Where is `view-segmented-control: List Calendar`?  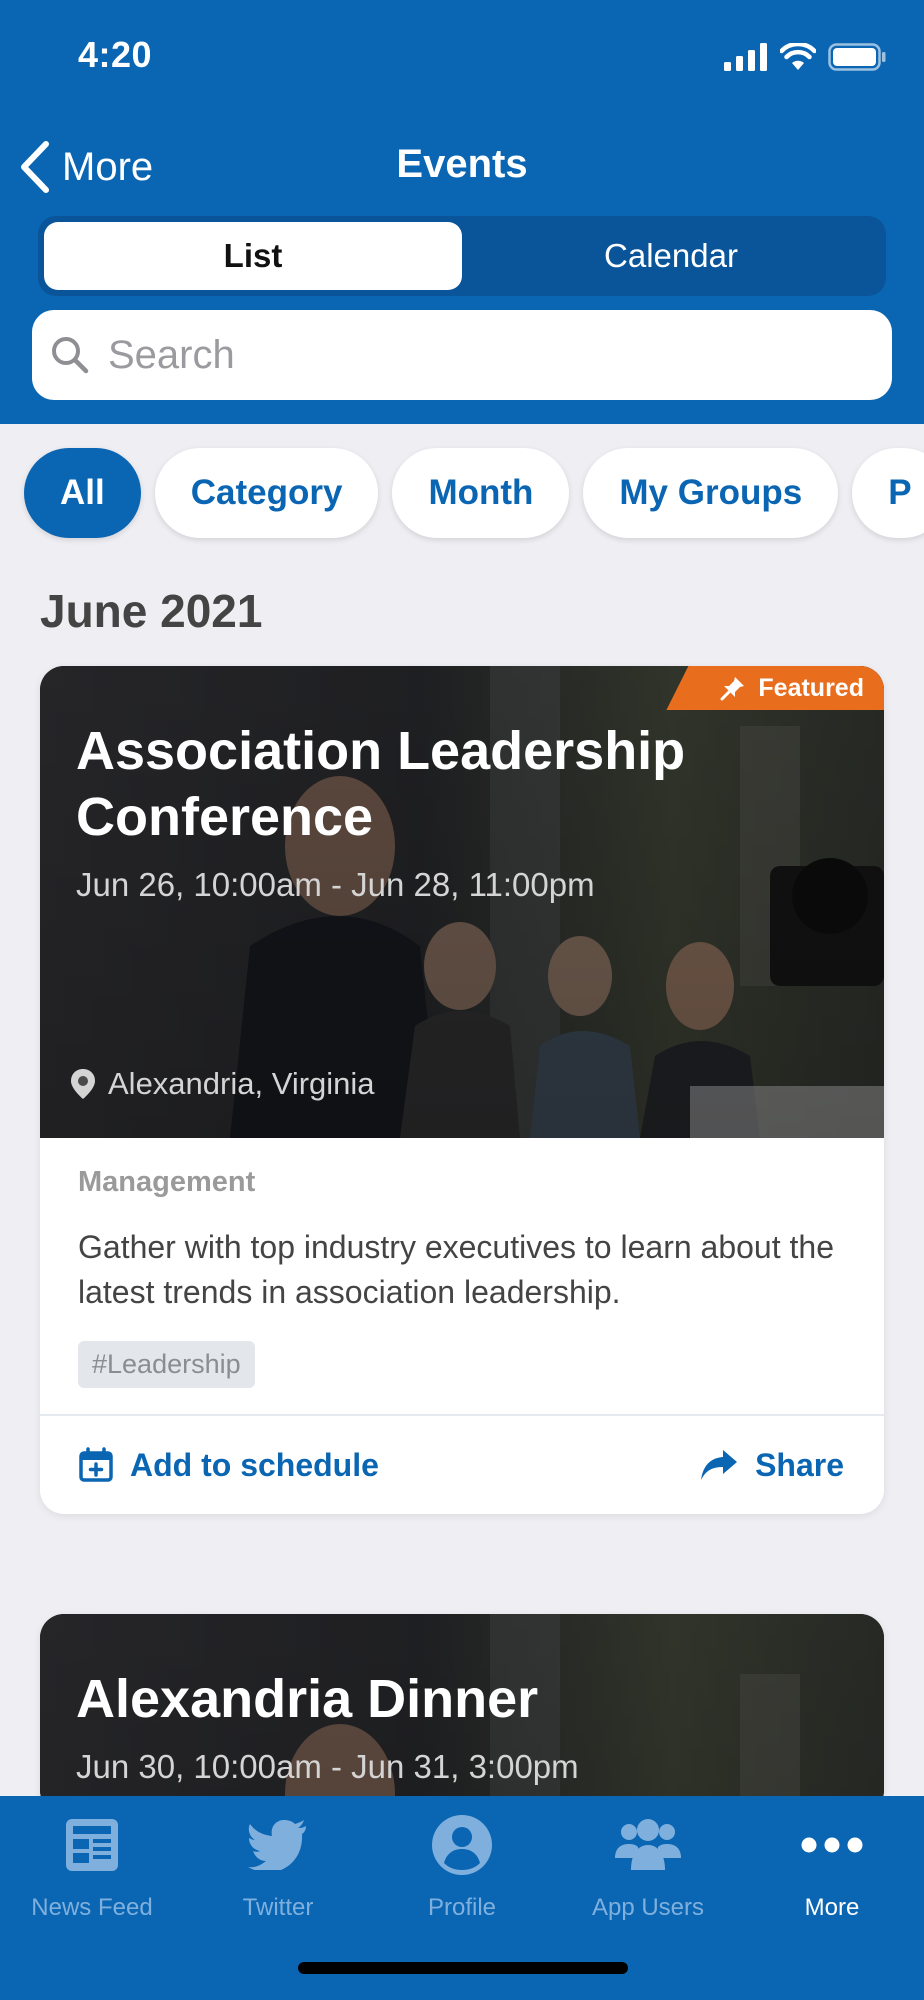 view-segmented-control: List Calendar is located at coordinates (462, 256).